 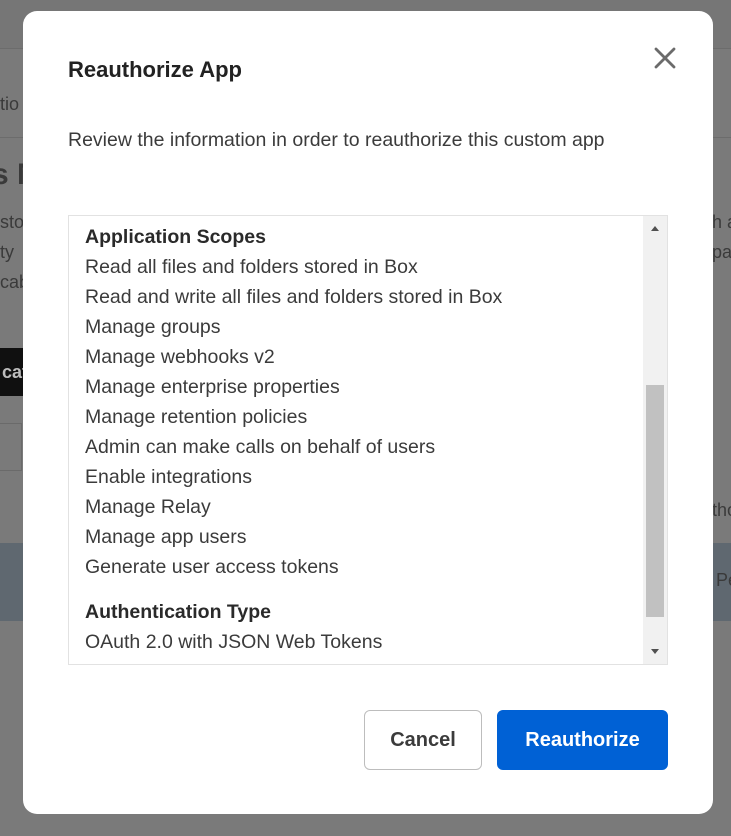 What do you see at coordinates (166, 537) in the screenshot?
I see `scope-item: Manage app users` at bounding box center [166, 537].